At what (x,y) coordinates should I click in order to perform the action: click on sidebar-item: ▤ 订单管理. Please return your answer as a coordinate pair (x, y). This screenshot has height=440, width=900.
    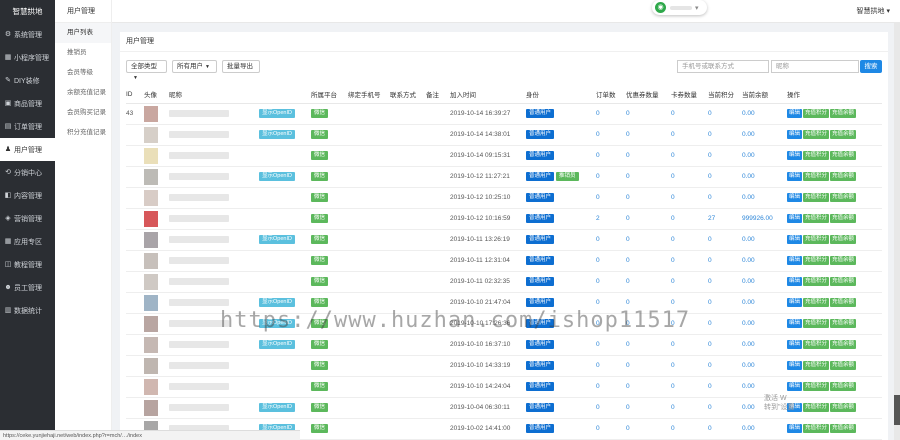
    Looking at the image, I should click on (27, 126).